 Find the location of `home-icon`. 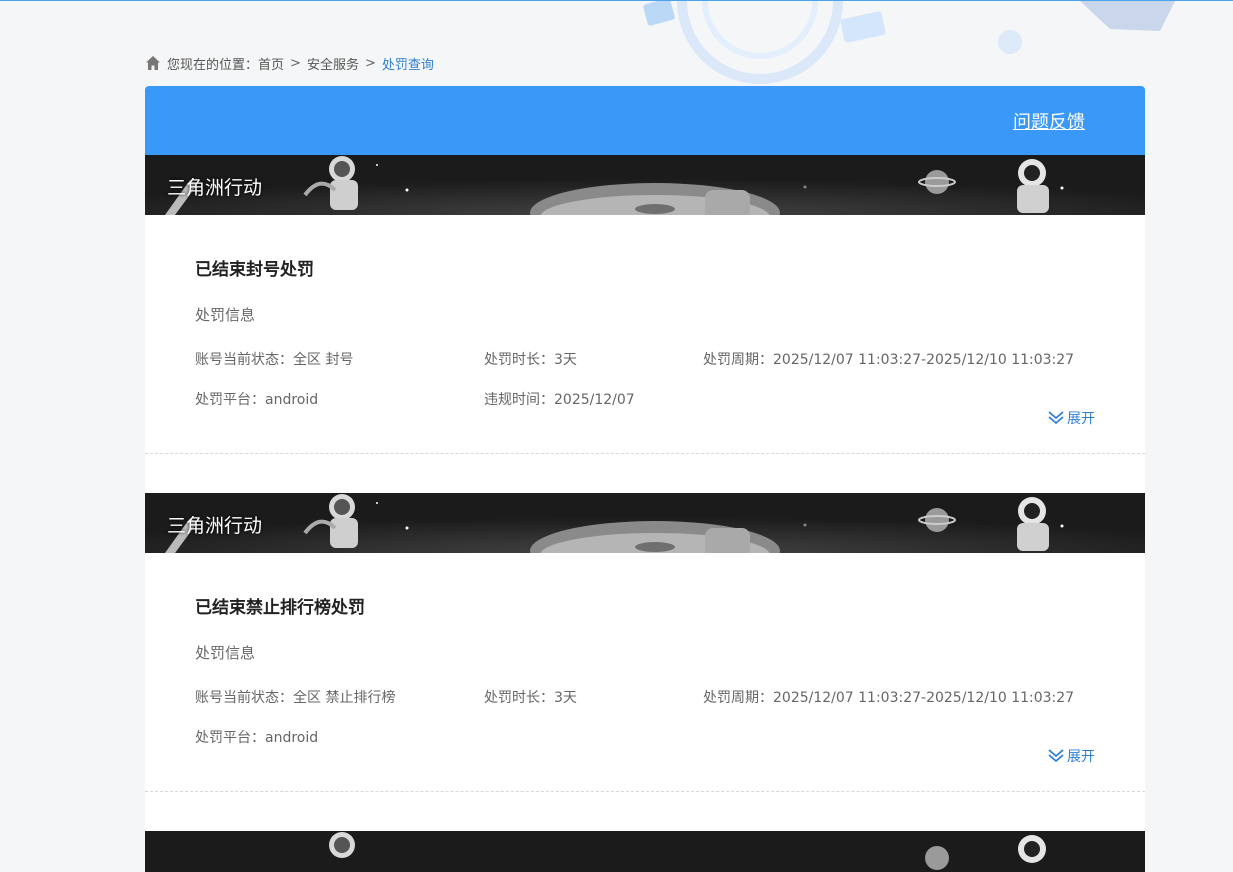

home-icon is located at coordinates (153, 63).